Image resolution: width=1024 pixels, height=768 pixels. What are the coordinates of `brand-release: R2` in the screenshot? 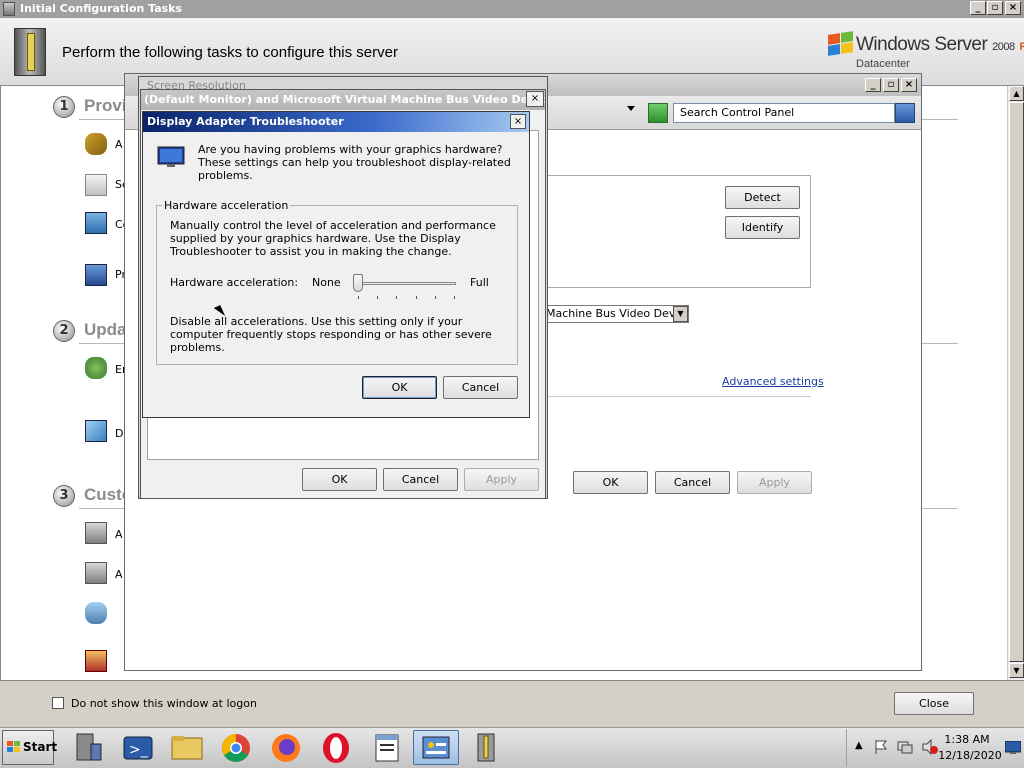 It's located at (1021, 47).